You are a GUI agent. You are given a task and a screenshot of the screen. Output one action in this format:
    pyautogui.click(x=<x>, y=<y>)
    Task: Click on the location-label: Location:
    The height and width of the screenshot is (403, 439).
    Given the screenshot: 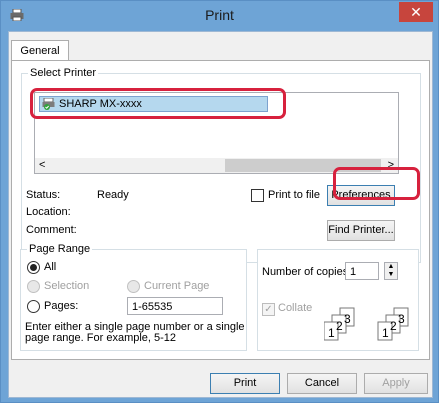 What is the action you would take?
    pyautogui.click(x=48, y=212)
    